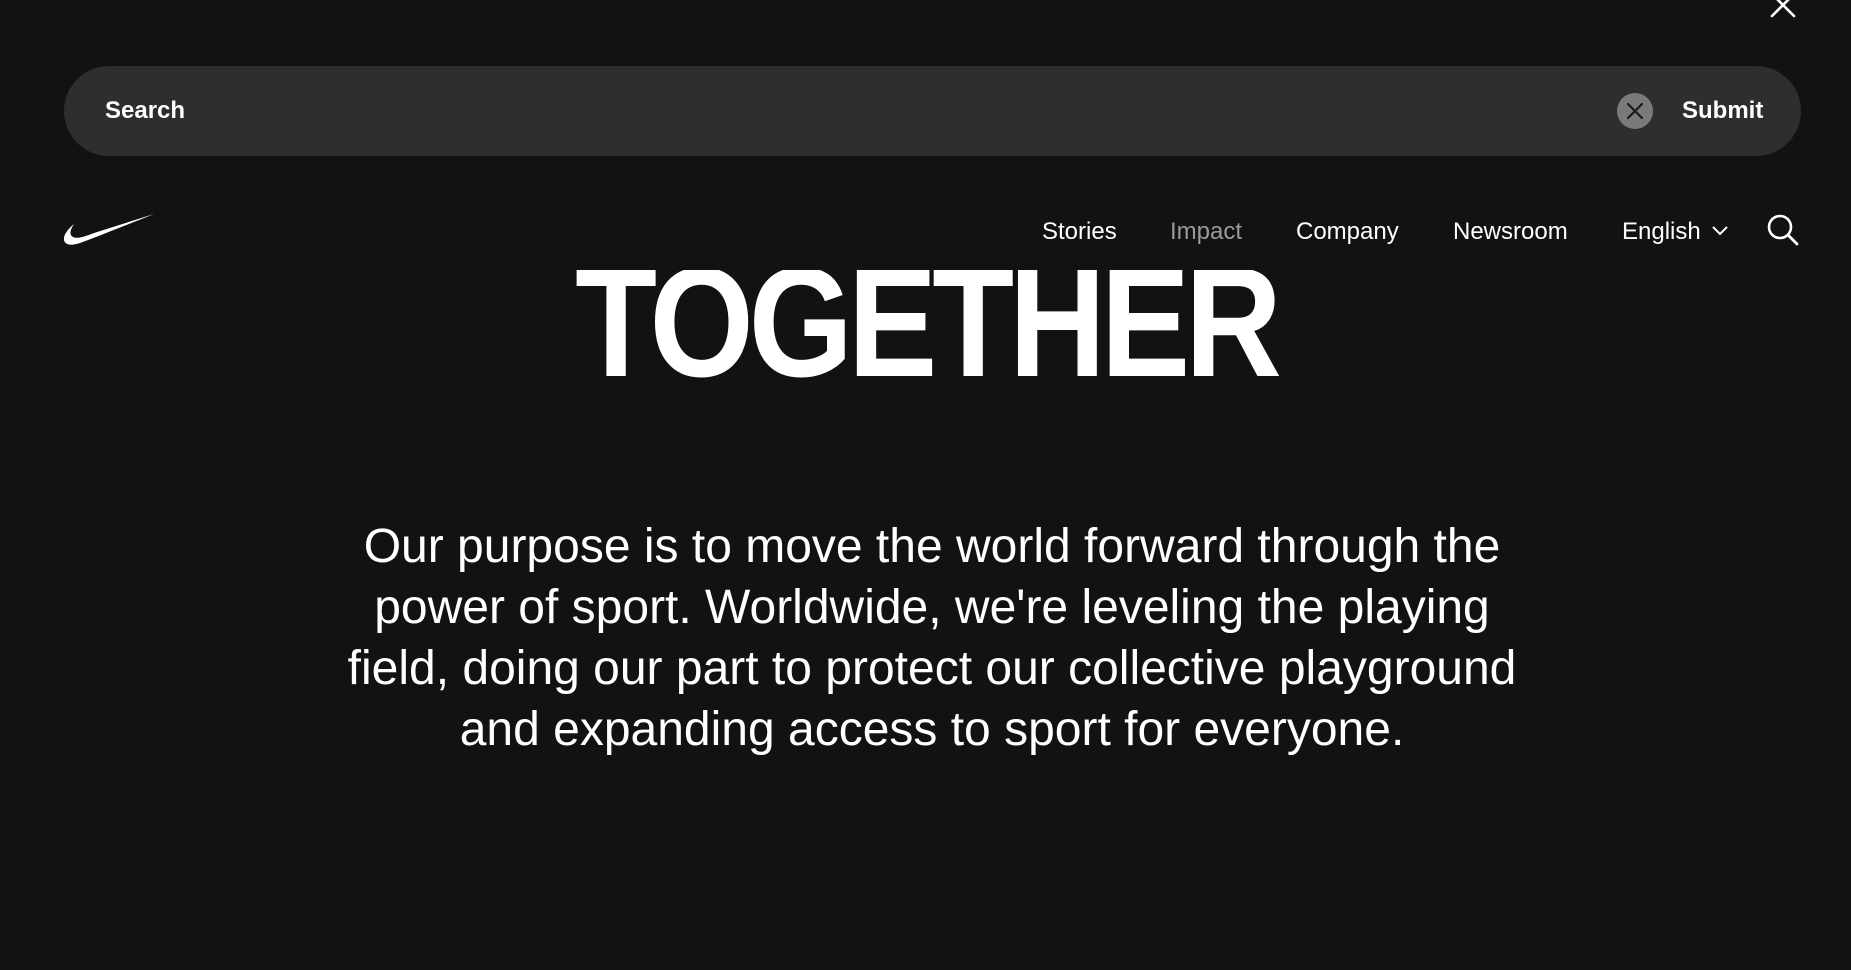 The image size is (1851, 971). I want to click on search-bar: Submit, so click(932, 111).